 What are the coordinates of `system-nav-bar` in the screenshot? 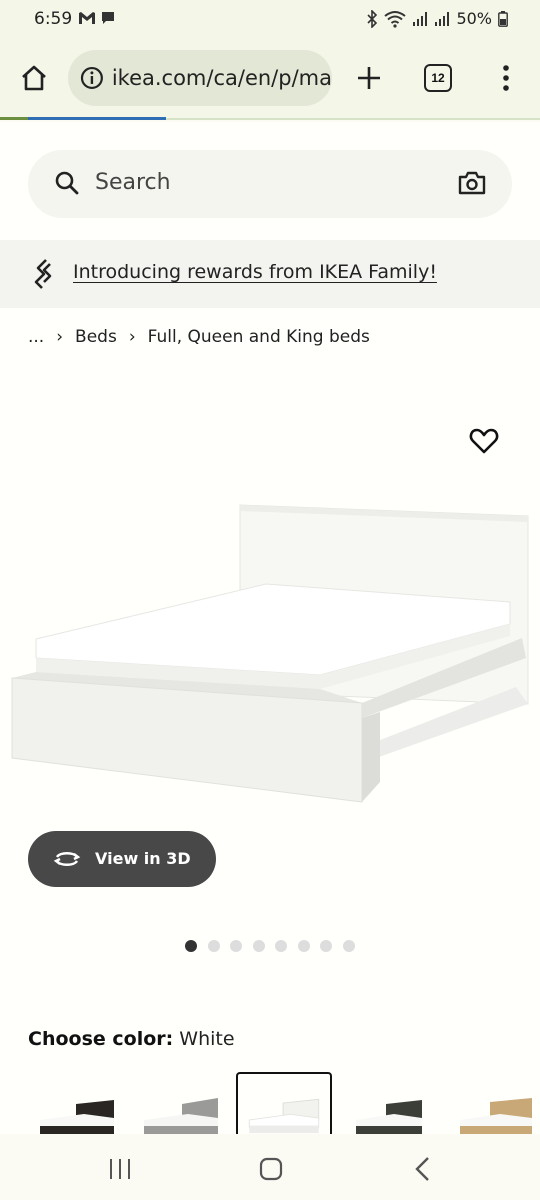 It's located at (270, 1167).